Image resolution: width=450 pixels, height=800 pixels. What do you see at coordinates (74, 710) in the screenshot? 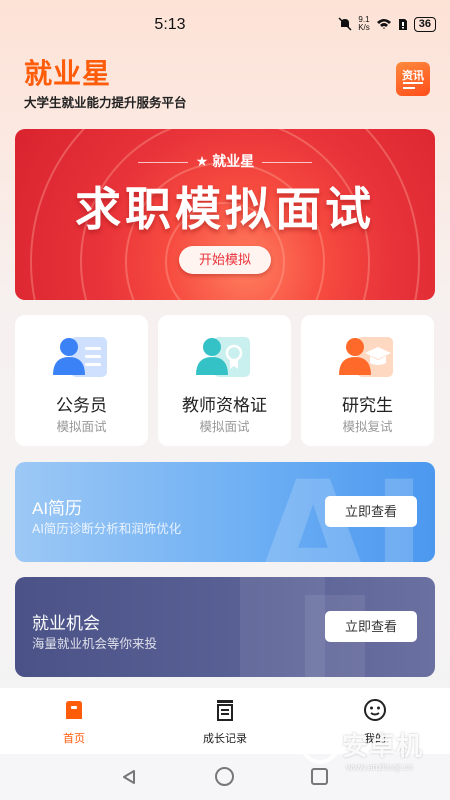
I see `home-icon` at bounding box center [74, 710].